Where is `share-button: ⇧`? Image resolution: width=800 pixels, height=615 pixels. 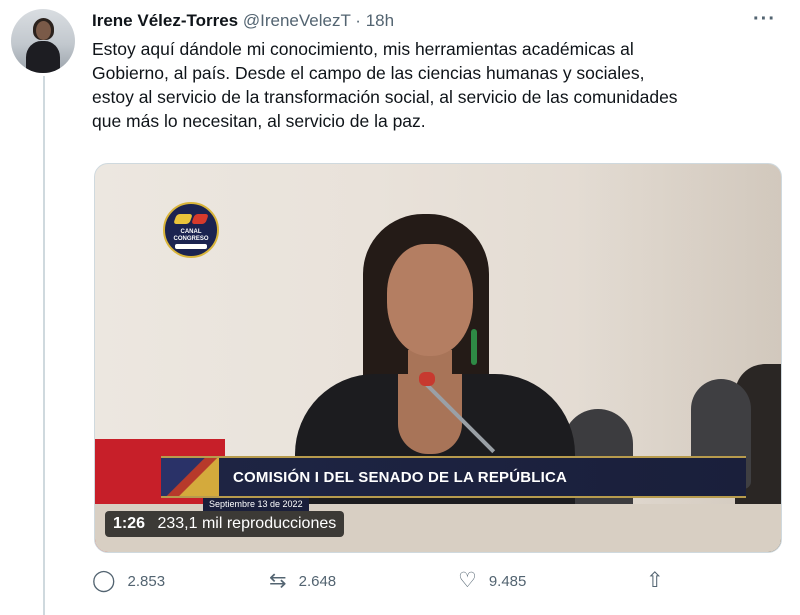 share-button: ⇧ is located at coordinates (661, 581).